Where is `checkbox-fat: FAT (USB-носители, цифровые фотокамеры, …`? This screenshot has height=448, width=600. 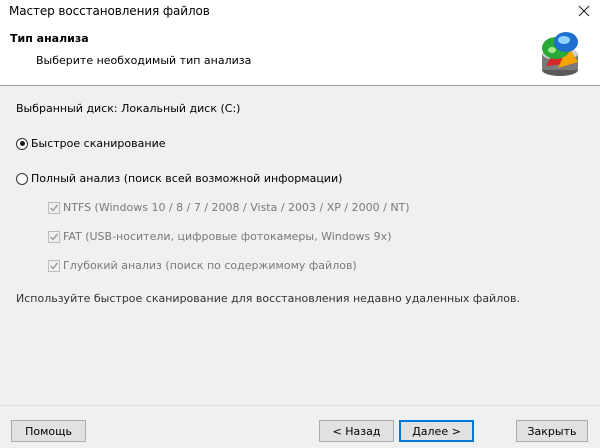
checkbox-fat: FAT (USB-носители, цифровые фотокамеры, … is located at coordinates (219, 236).